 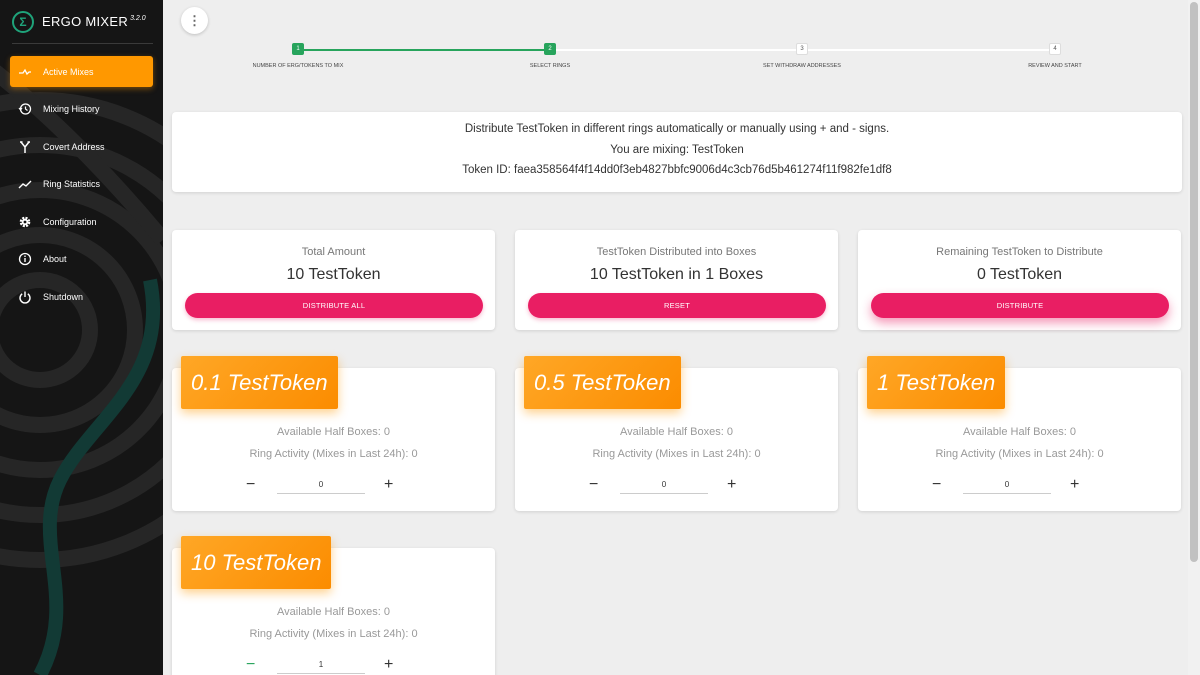 I want to click on ring-title: 0.1 TestToken, so click(x=259, y=382).